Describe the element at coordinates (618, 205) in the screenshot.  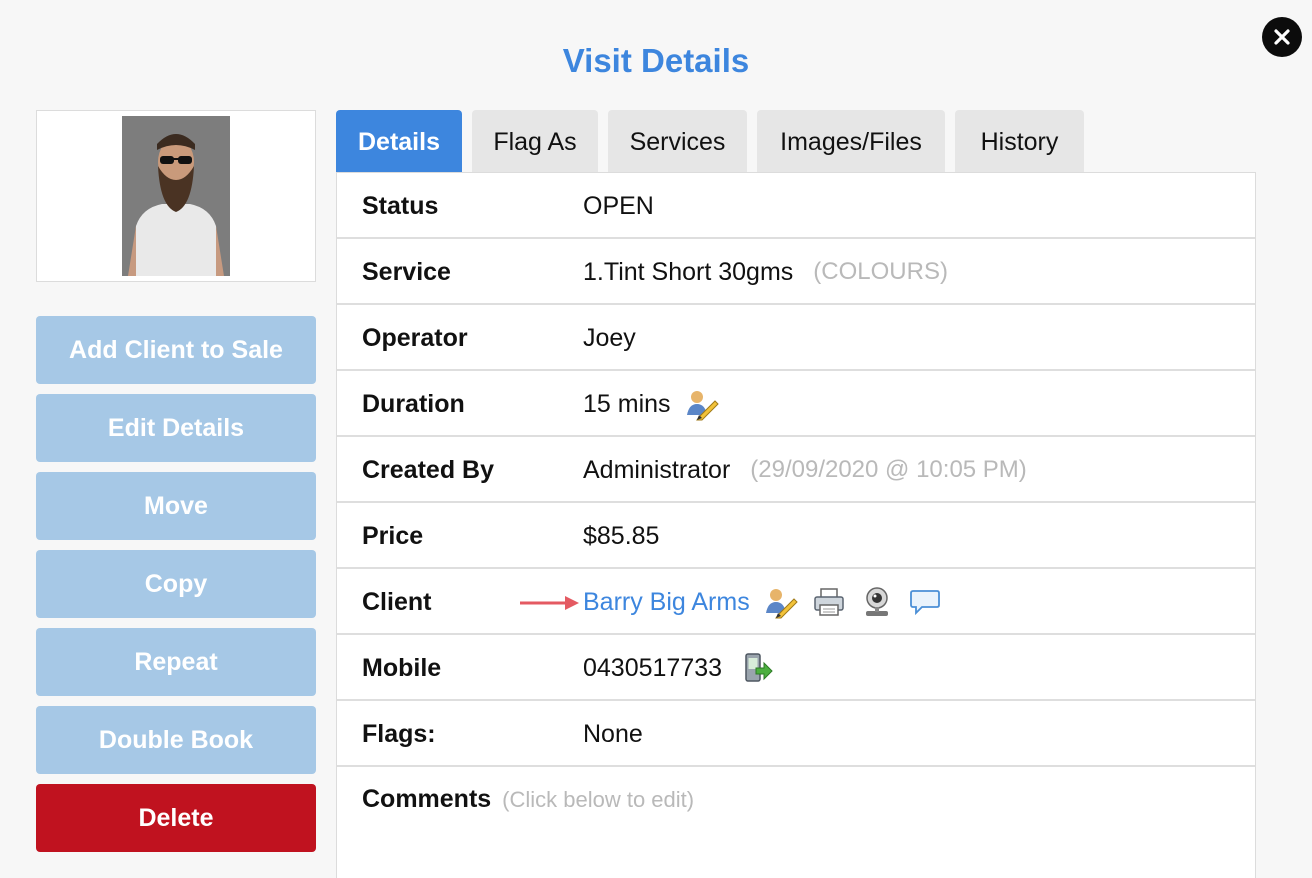
I see `status-value: OPEN` at that location.